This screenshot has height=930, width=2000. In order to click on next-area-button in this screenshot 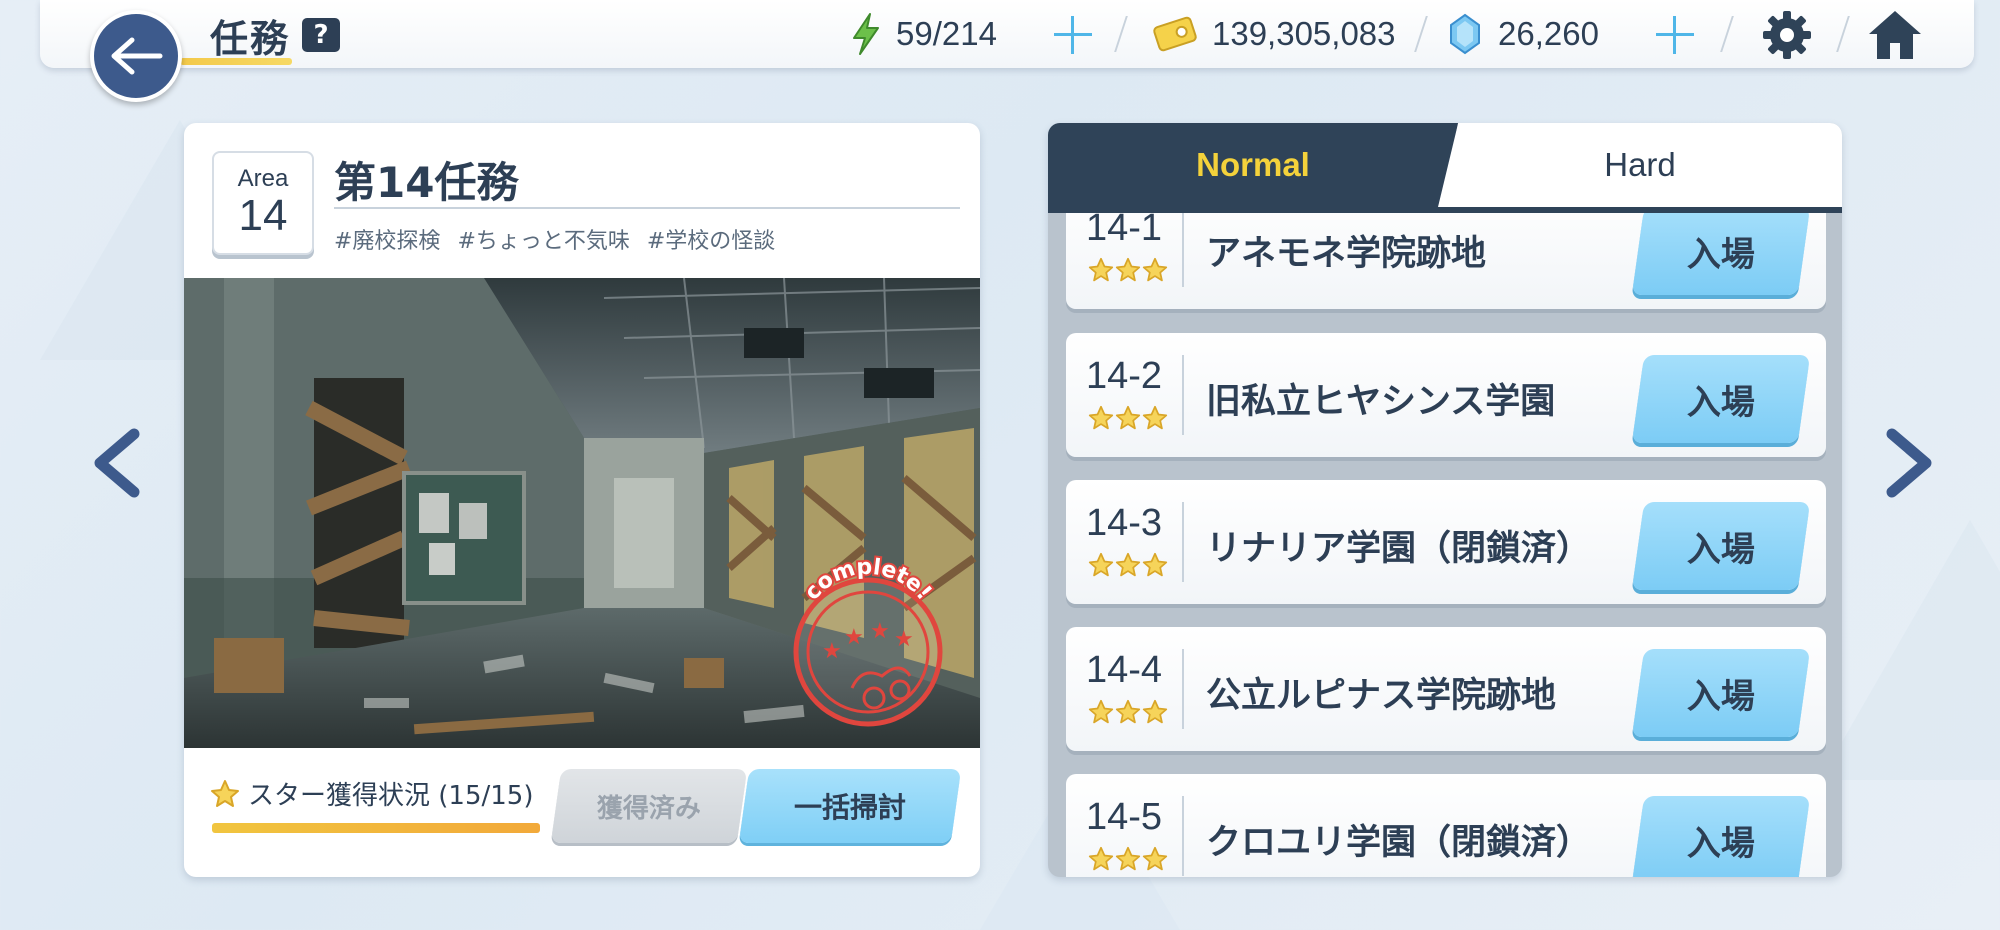, I will do `click(1910, 463)`.